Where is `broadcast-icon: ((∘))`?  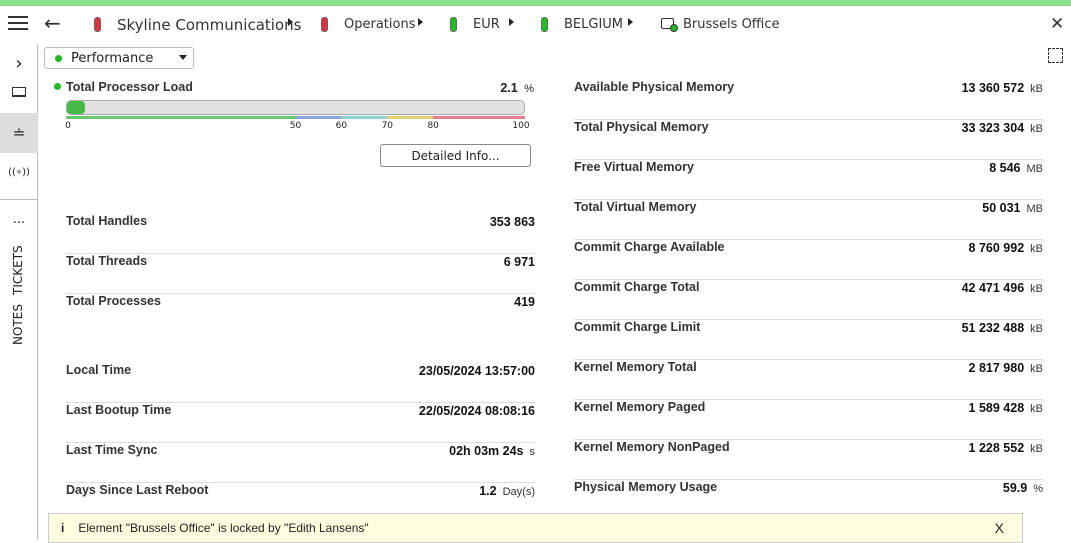 broadcast-icon: ((∘)) is located at coordinates (19, 172).